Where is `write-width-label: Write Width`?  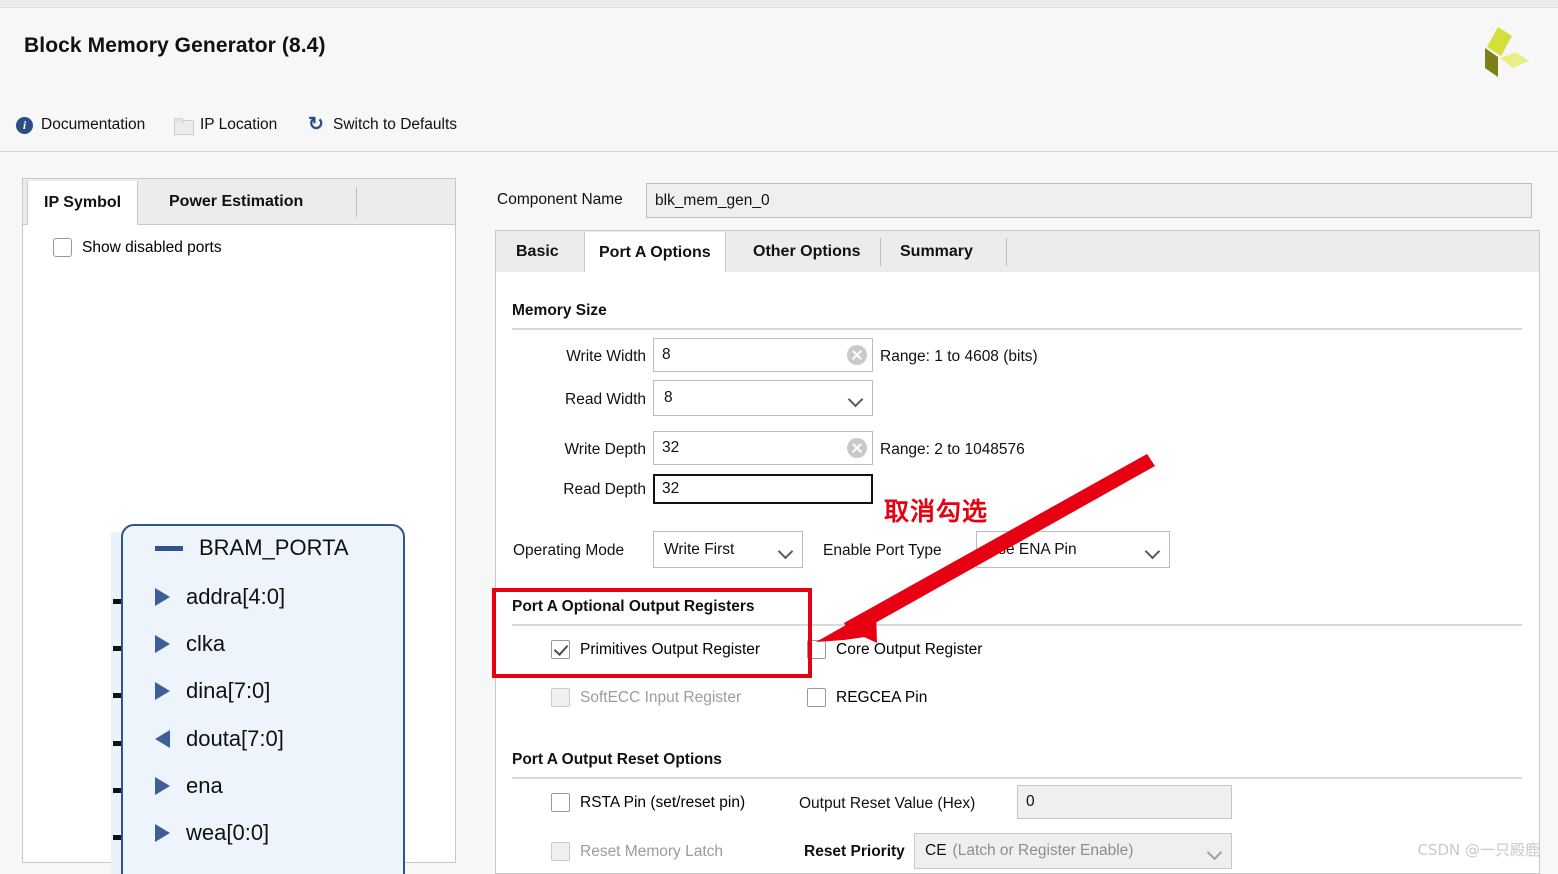
write-width-label: Write Width is located at coordinates (606, 356).